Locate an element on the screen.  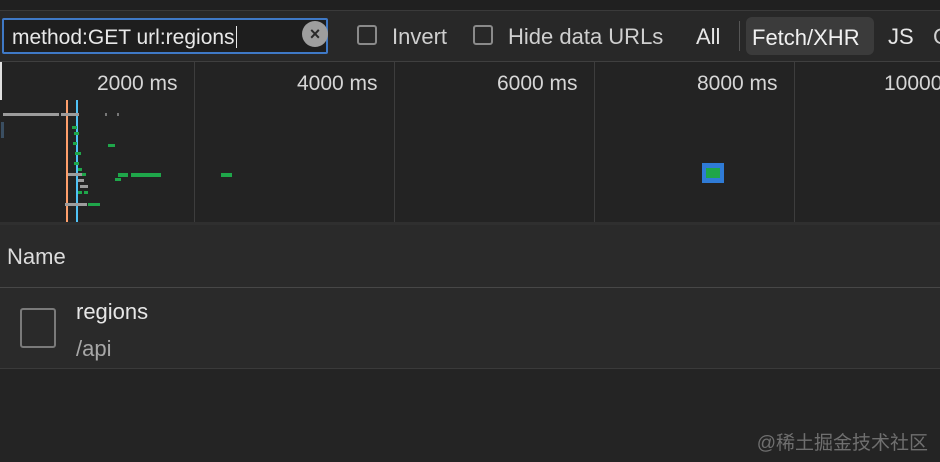
type-filter-fetch-xhr-label: Fetch/XHR is located at coordinates (806, 37).